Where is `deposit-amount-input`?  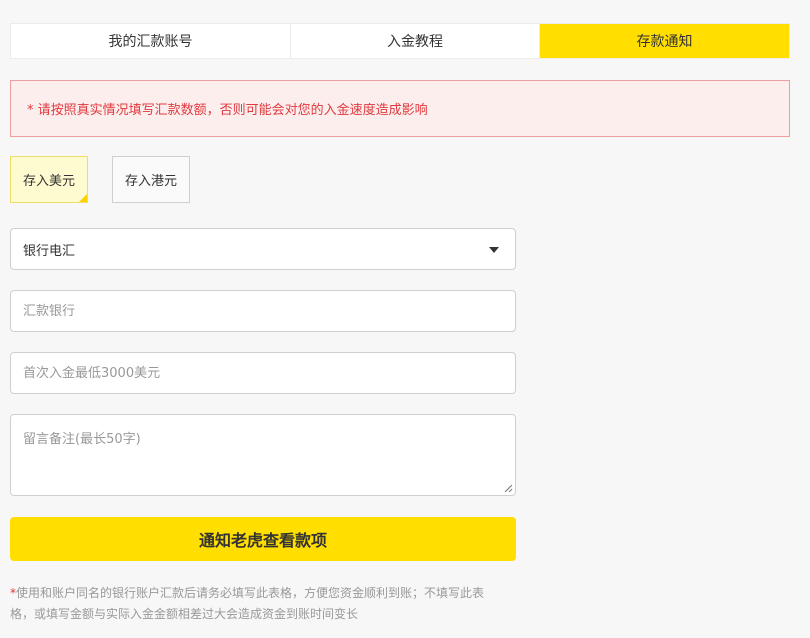
deposit-amount-input is located at coordinates (263, 373).